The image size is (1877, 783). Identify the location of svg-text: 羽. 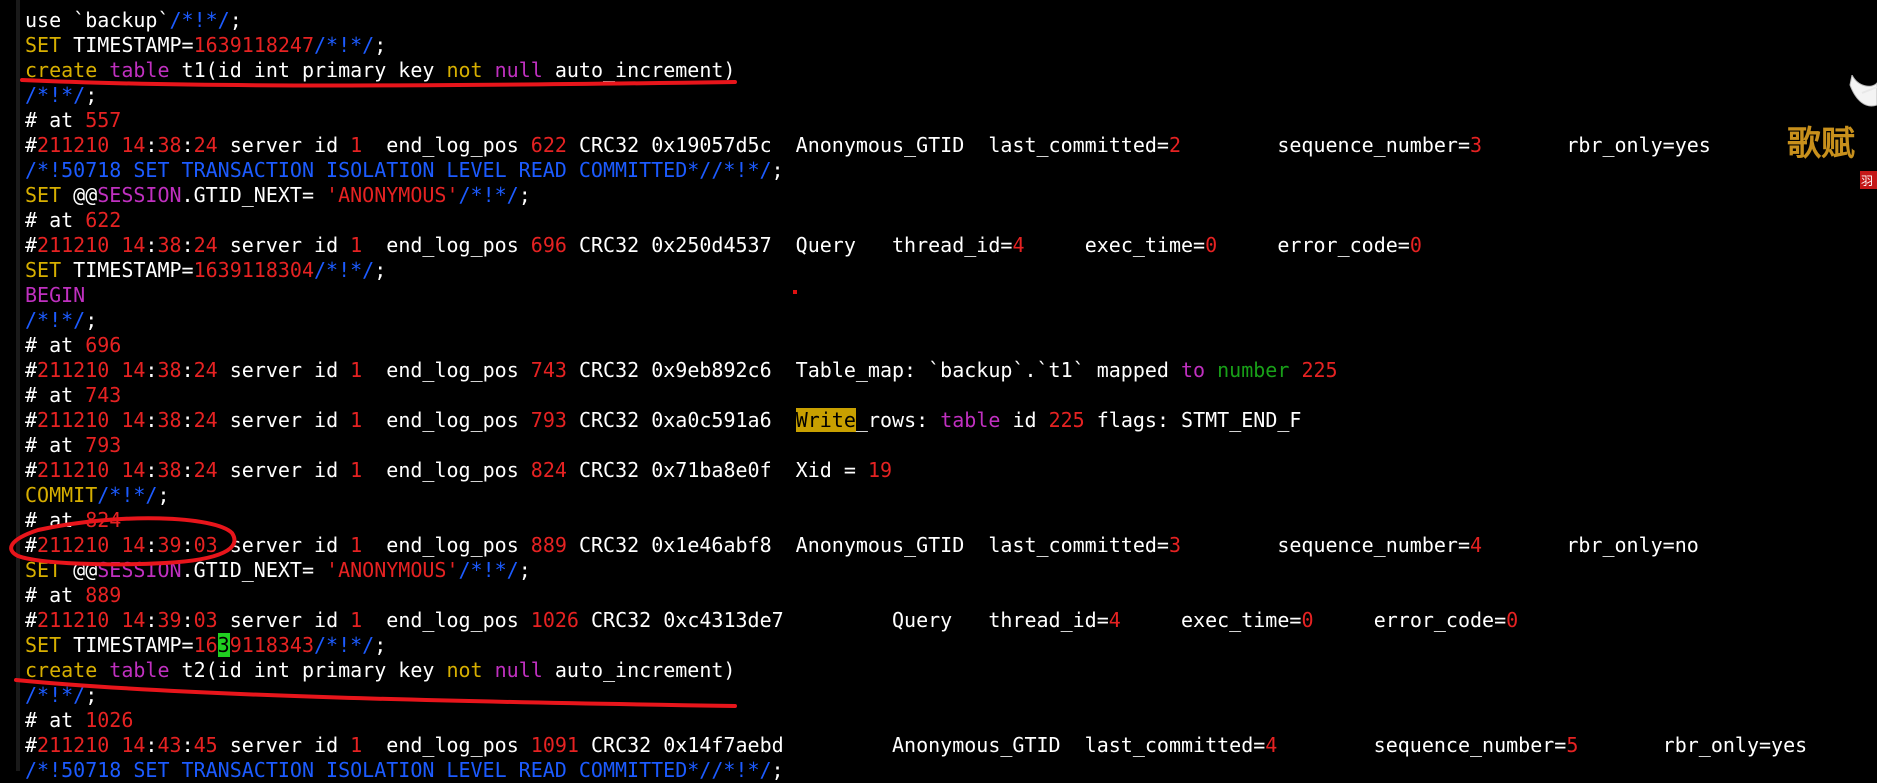
(1867, 181).